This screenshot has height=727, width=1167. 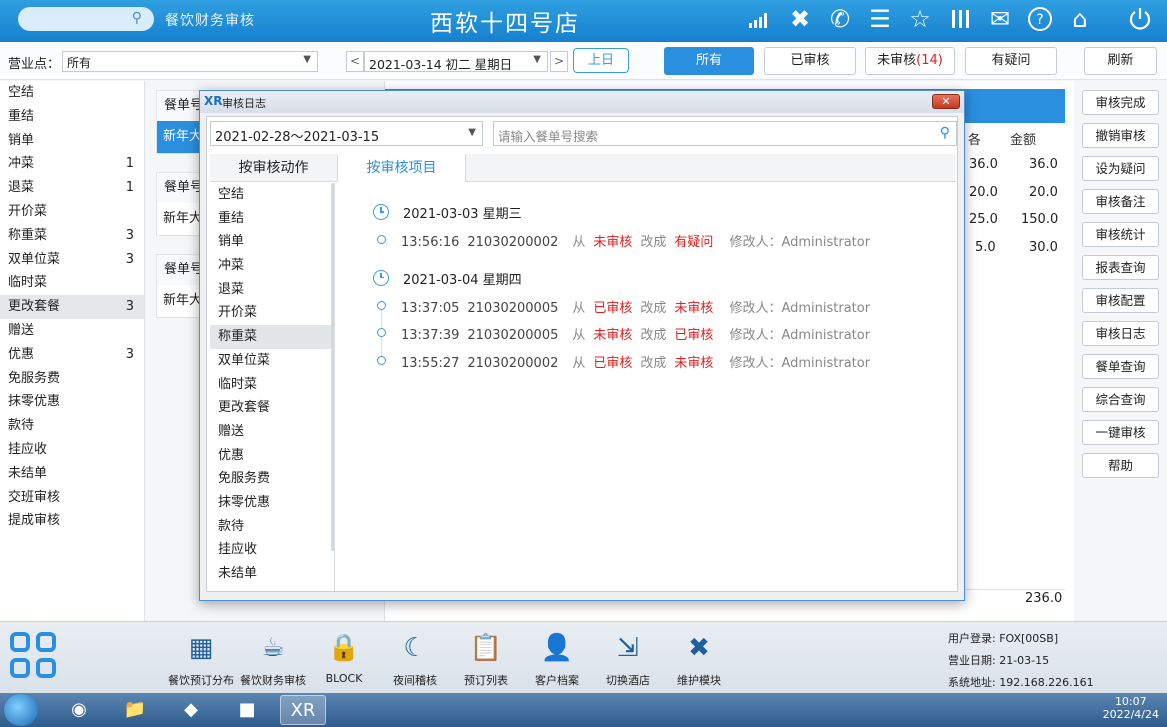 I want to click on filter-unaudited-button: 未审核(14), so click(x=910, y=61).